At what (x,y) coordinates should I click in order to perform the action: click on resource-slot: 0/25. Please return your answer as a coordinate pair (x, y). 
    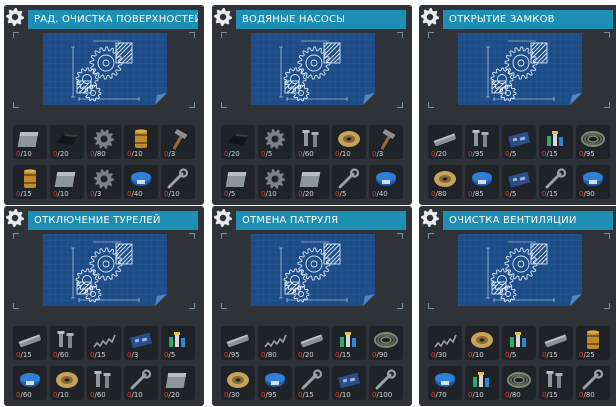
    Looking at the image, I should click on (593, 343).